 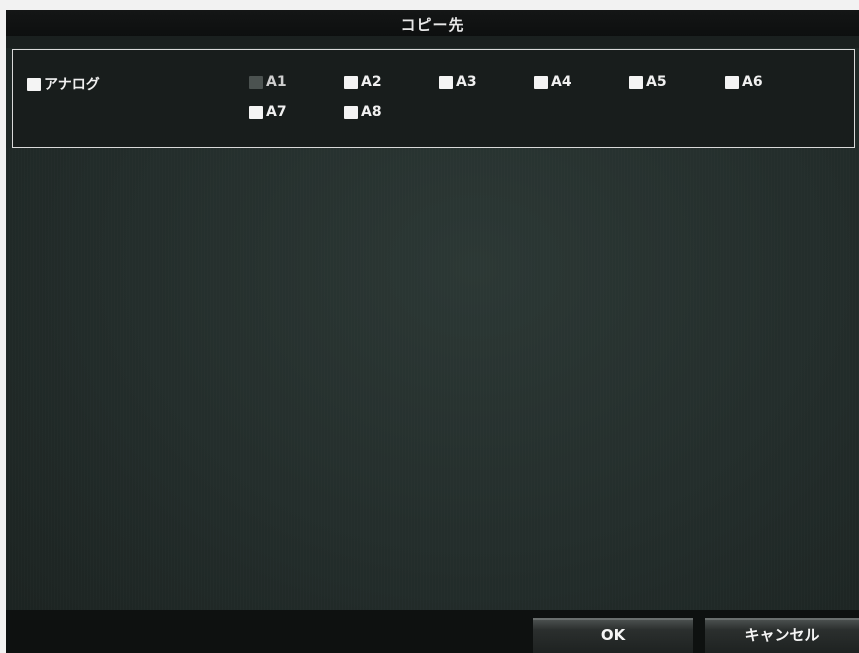 I want to click on channel-selection-panel: アナログ A1 A2 A3 A4 A5 A6 A7 A8, so click(x=433, y=98).